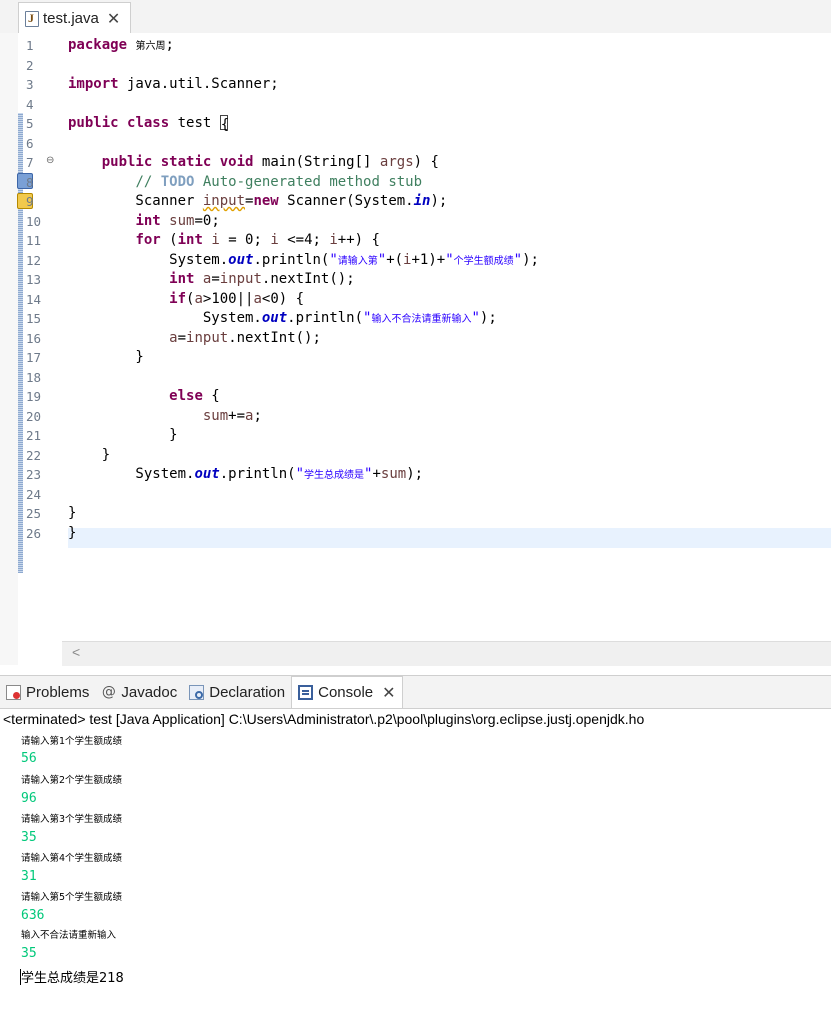  Describe the element at coordinates (32, 18) in the screenshot. I see `java-file-icon` at that location.